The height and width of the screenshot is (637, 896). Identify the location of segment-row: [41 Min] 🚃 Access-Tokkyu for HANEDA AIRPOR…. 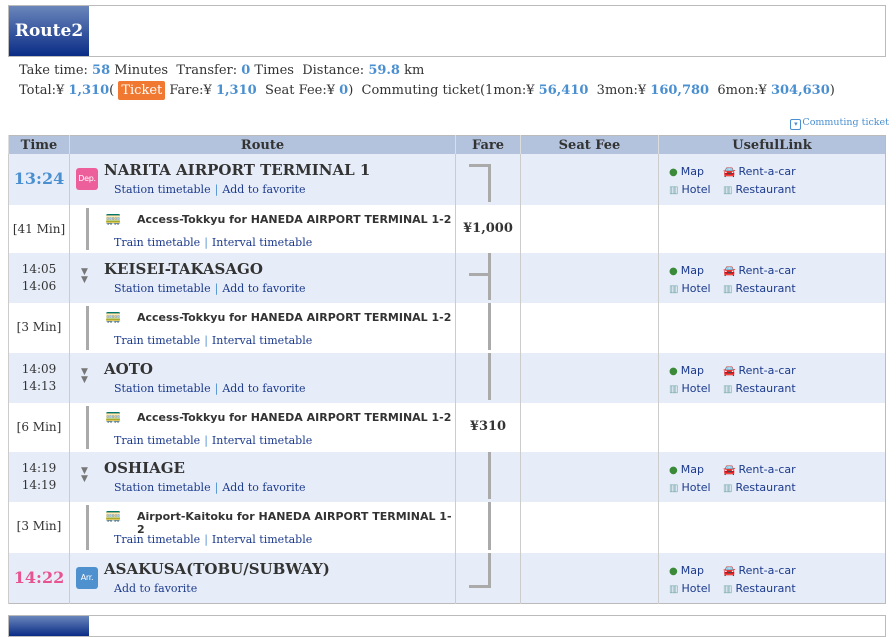
(447, 229).